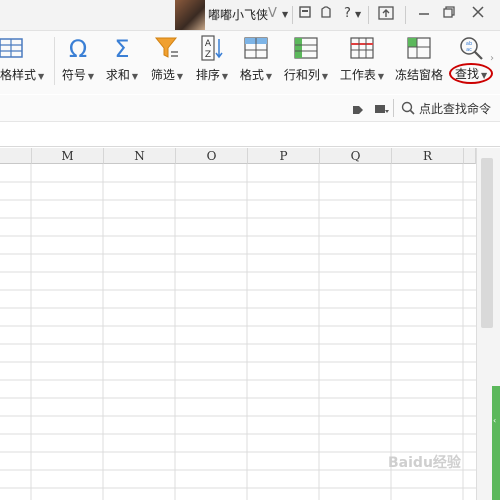 The width and height of the screenshot is (500, 500). Describe the element at coordinates (418, 75) in the screenshot. I see `freeze-pane-label: 冻结窗格` at that location.